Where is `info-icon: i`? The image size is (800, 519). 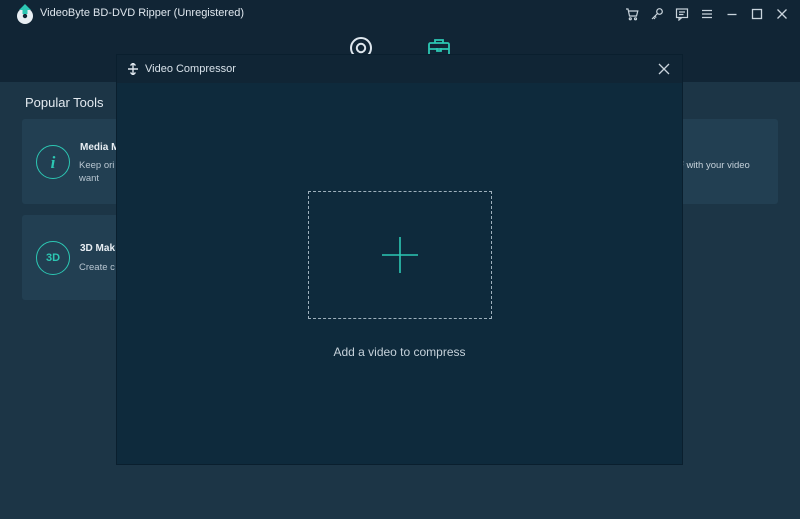 info-icon: i is located at coordinates (53, 162).